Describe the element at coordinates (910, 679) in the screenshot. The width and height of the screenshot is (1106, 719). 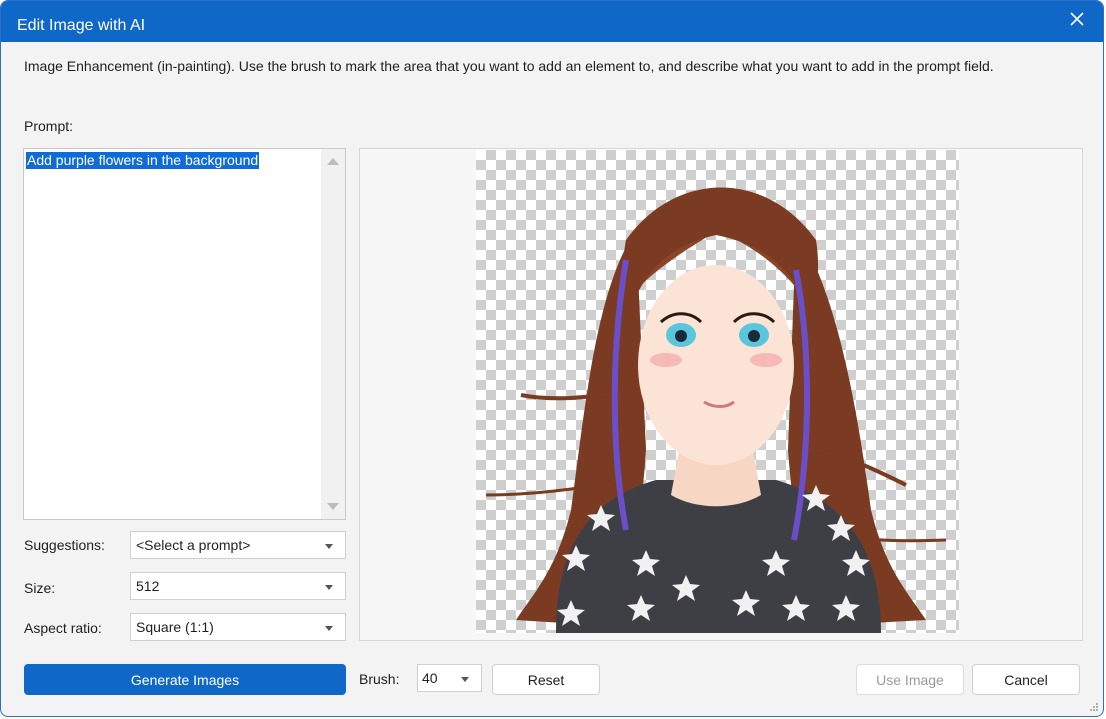
I see `use-image-button: Use Image` at that location.